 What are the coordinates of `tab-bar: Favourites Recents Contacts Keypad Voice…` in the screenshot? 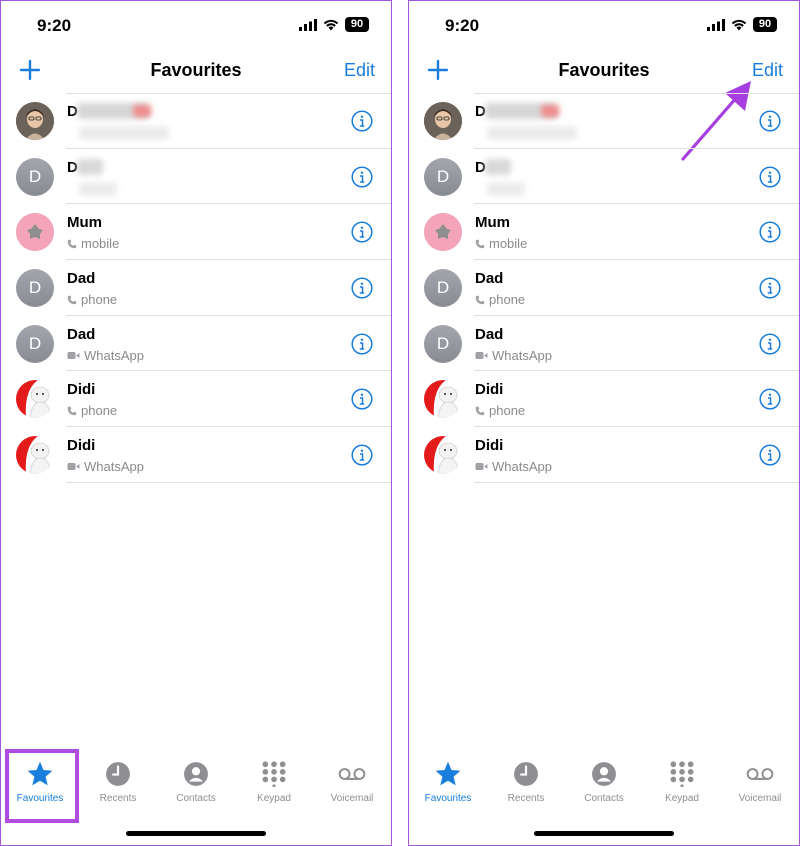 It's located at (604, 782).